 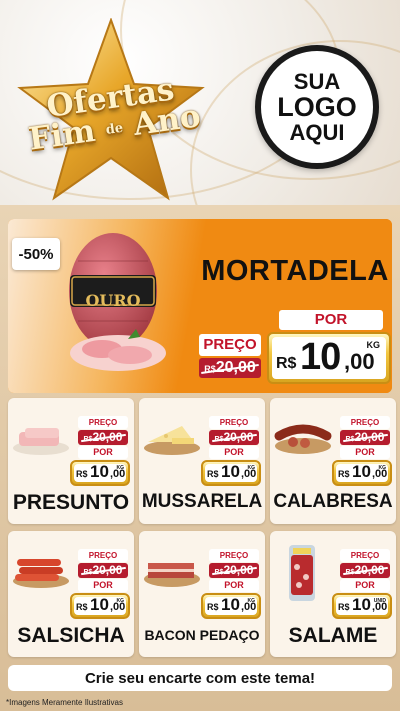 I want to click on hero-preco-label: PREÇO, so click(x=230, y=345).